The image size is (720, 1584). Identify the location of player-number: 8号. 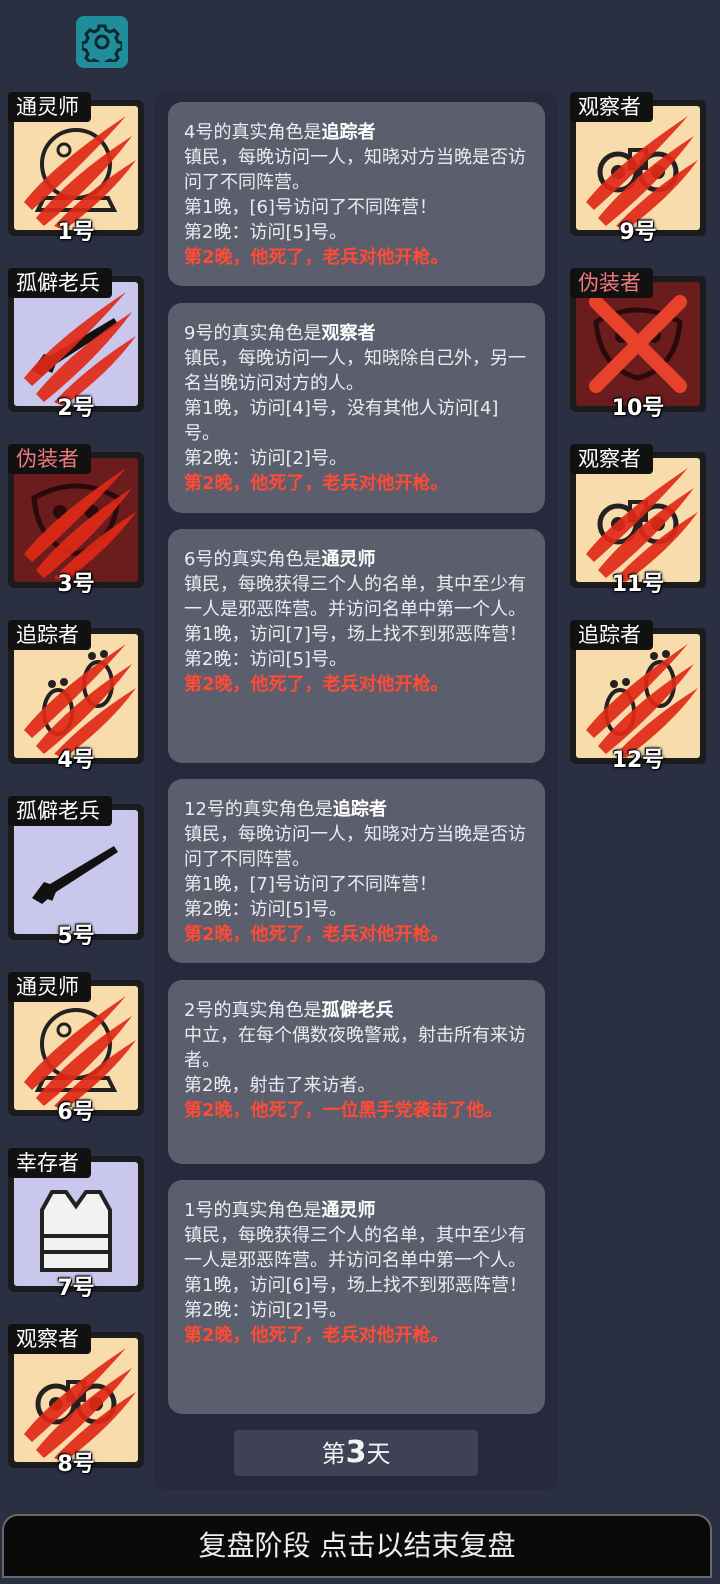
(76, 1464).